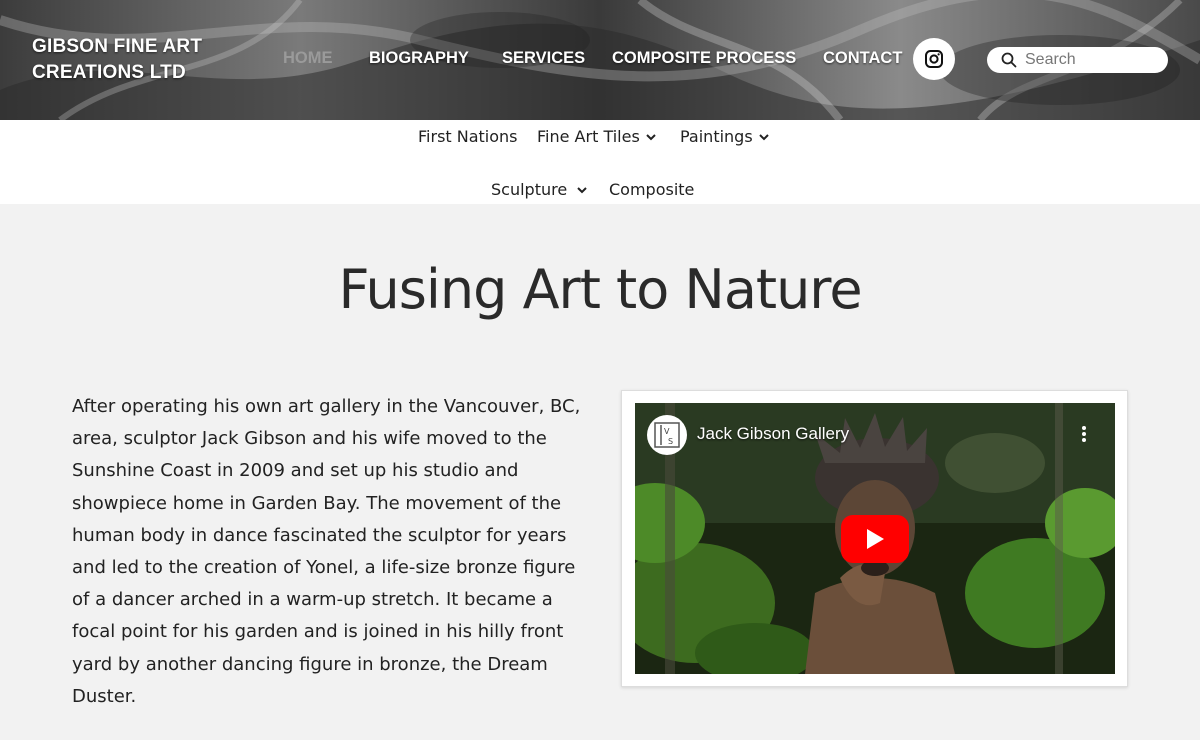 This screenshot has height=740, width=1200. What do you see at coordinates (1084, 434) in the screenshot?
I see `more-options-icon` at bounding box center [1084, 434].